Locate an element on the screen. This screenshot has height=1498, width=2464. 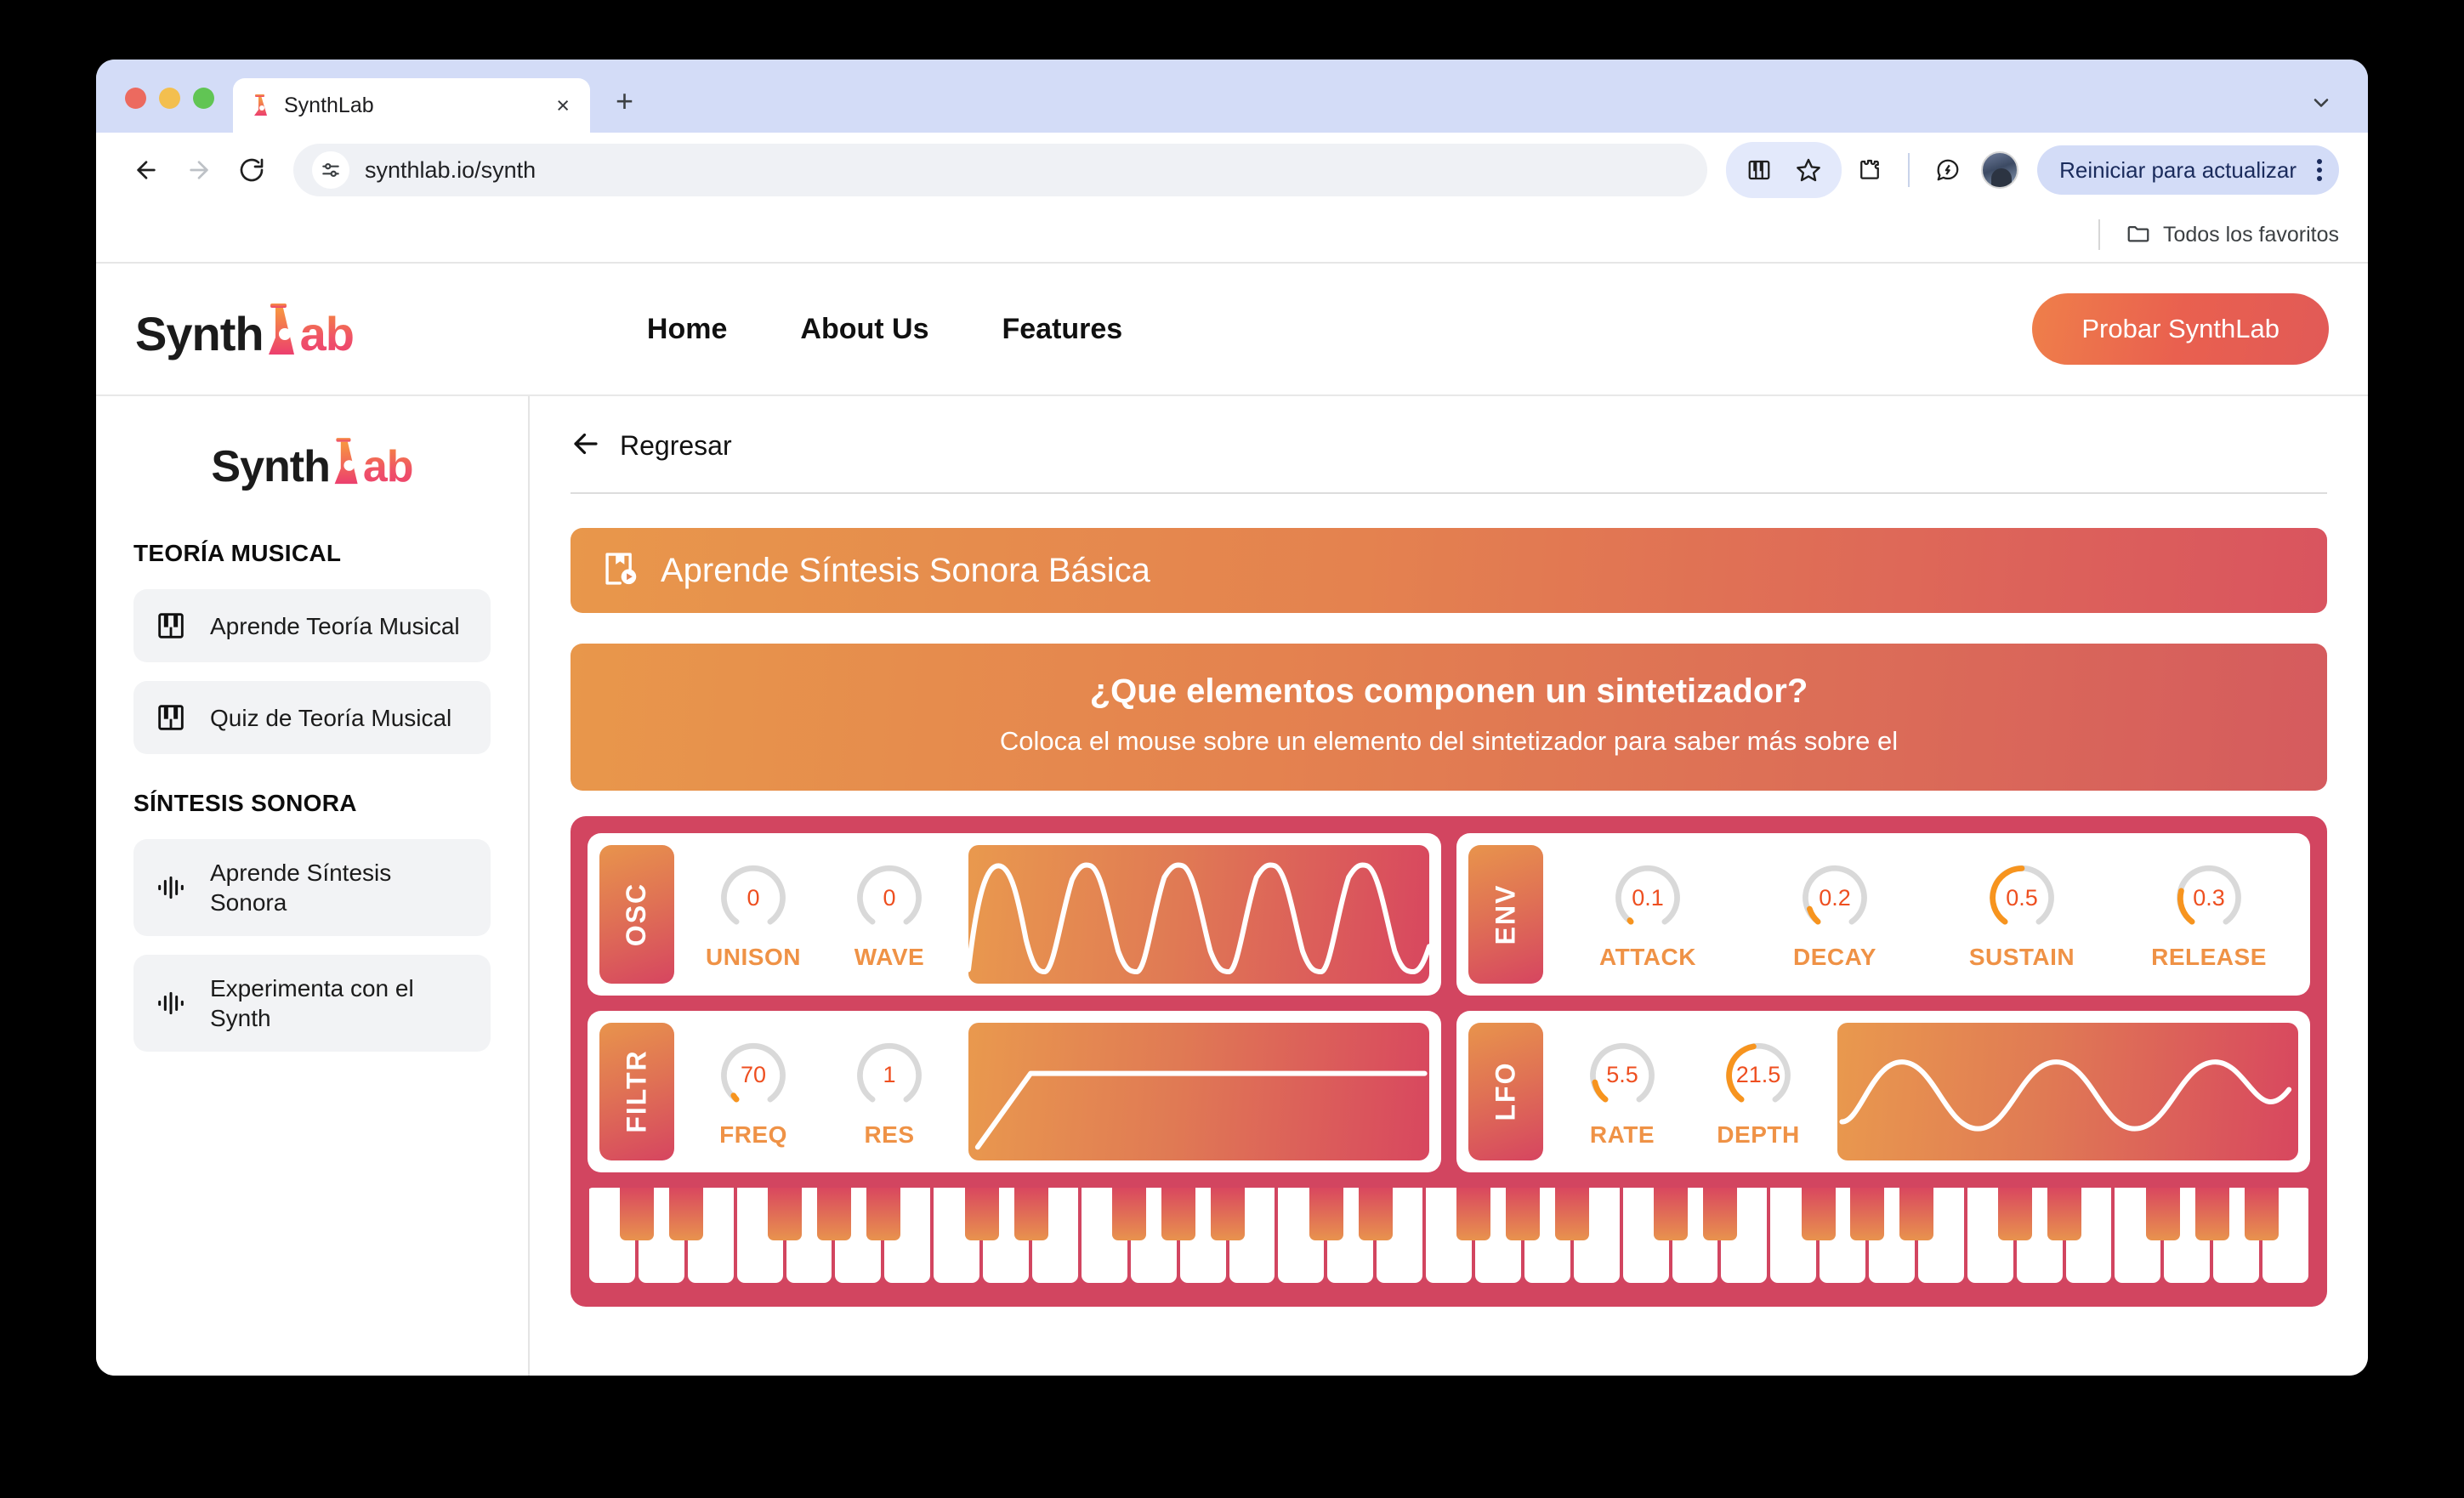
synthlab-flask-icon is located at coordinates (261, 105).